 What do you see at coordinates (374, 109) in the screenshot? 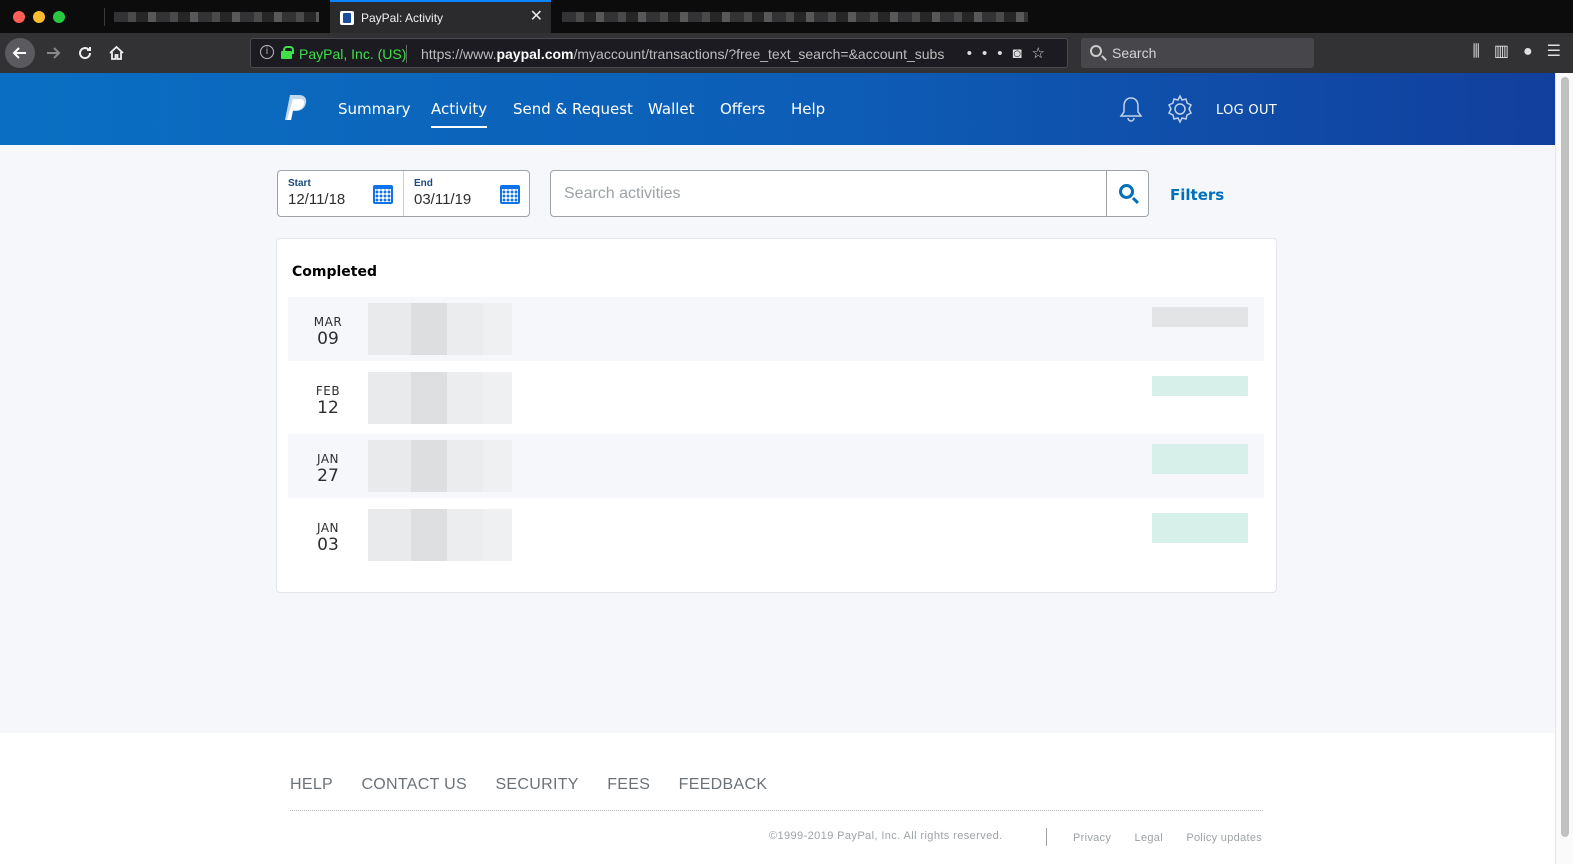
I see `nav-summary: Summary` at bounding box center [374, 109].